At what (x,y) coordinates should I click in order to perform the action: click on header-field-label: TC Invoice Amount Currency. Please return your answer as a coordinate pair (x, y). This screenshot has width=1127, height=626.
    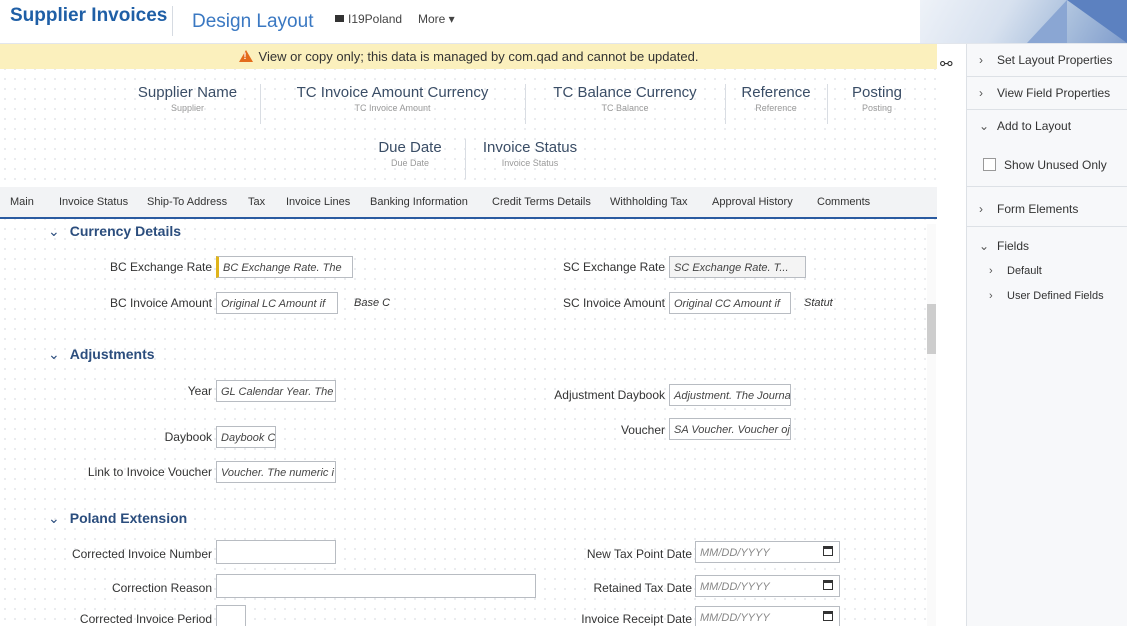
    Looking at the image, I should click on (392, 92).